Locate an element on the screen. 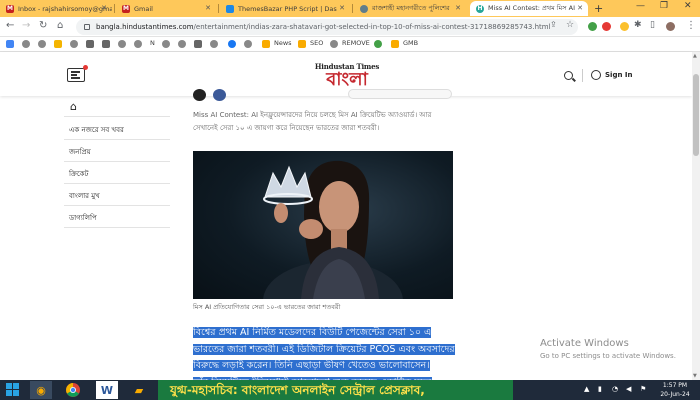 The height and width of the screenshot is (400, 700). media-app-icon: ◉ is located at coordinates (41, 390).